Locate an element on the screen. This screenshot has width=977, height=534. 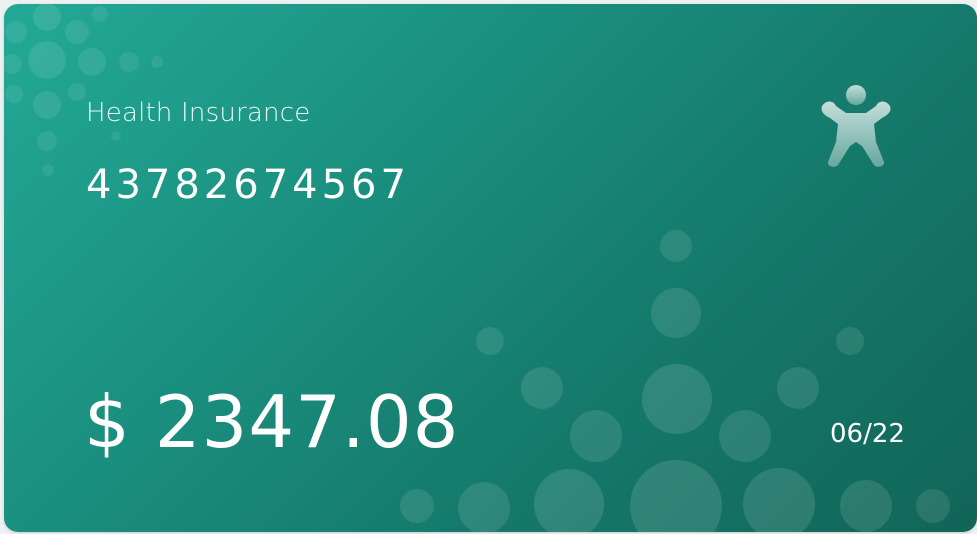
card-expiry-date: 06/22 is located at coordinates (867, 434).